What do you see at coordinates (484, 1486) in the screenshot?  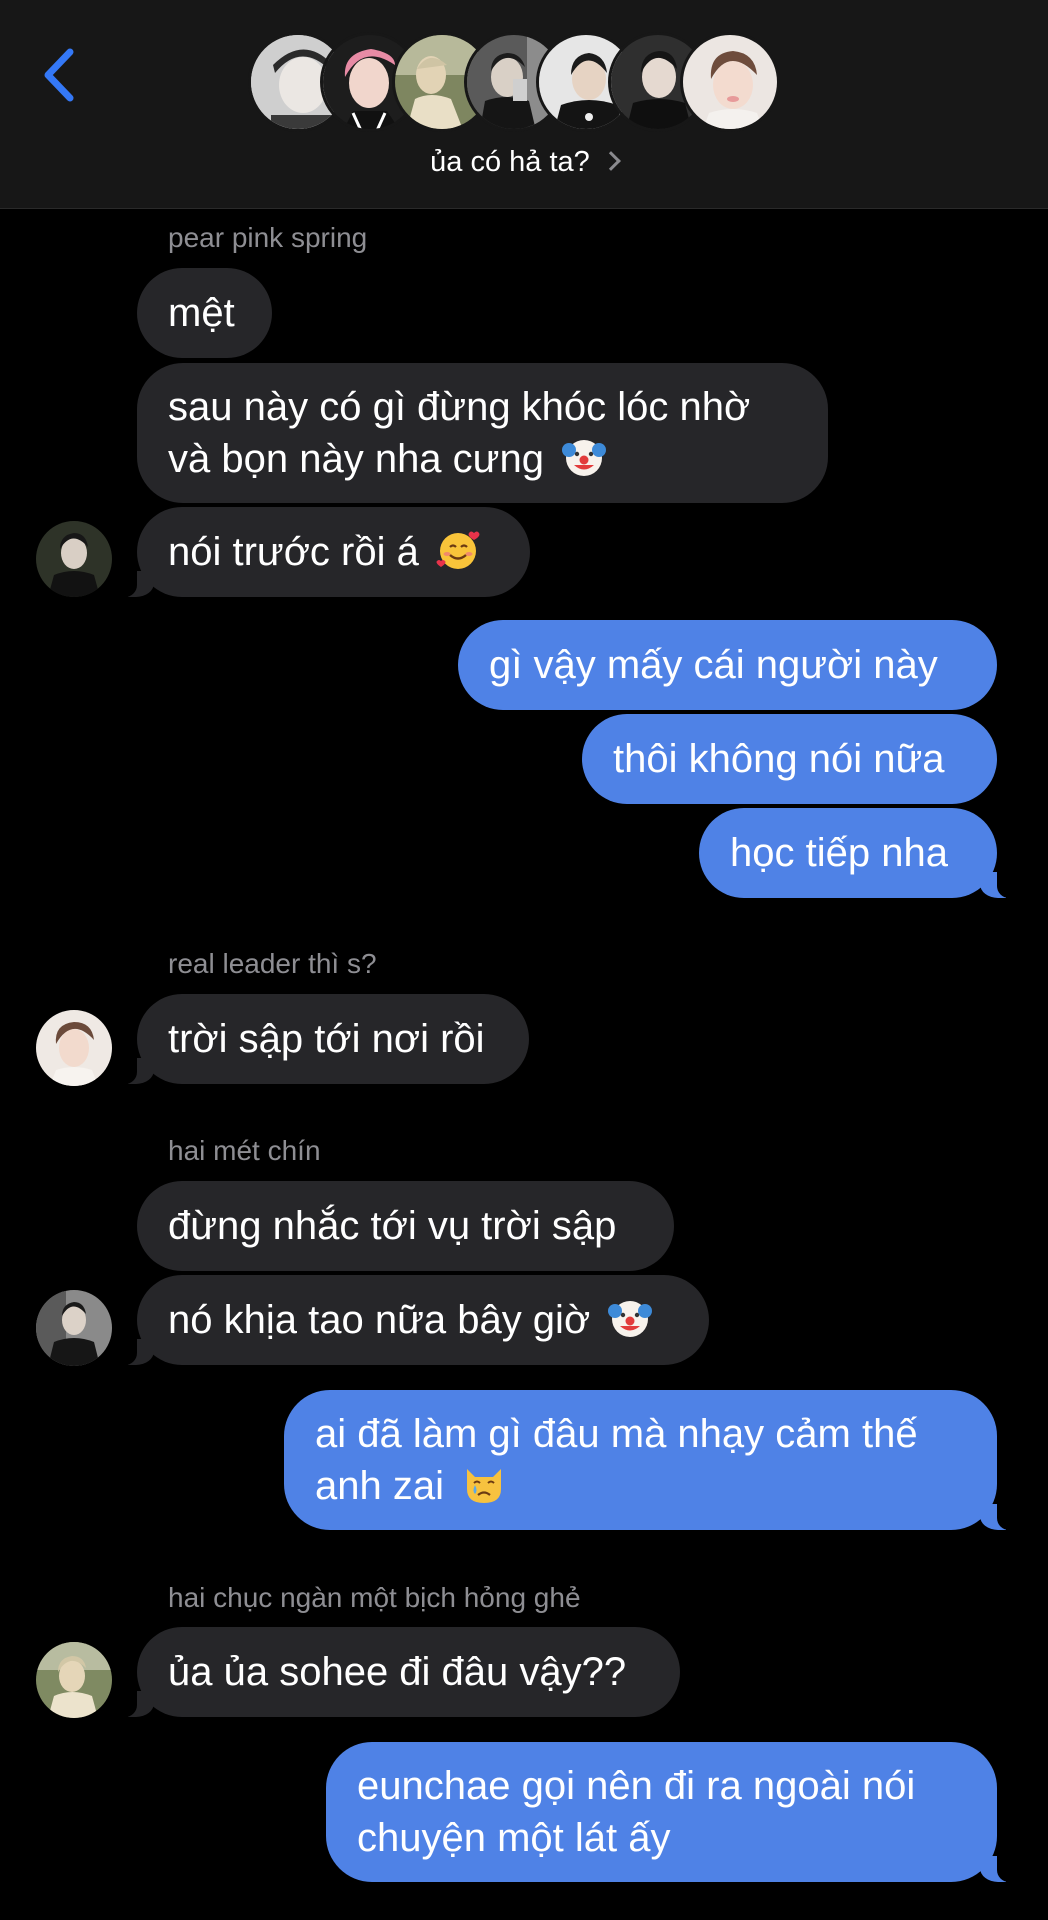 I see `crying-cat-emoji` at bounding box center [484, 1486].